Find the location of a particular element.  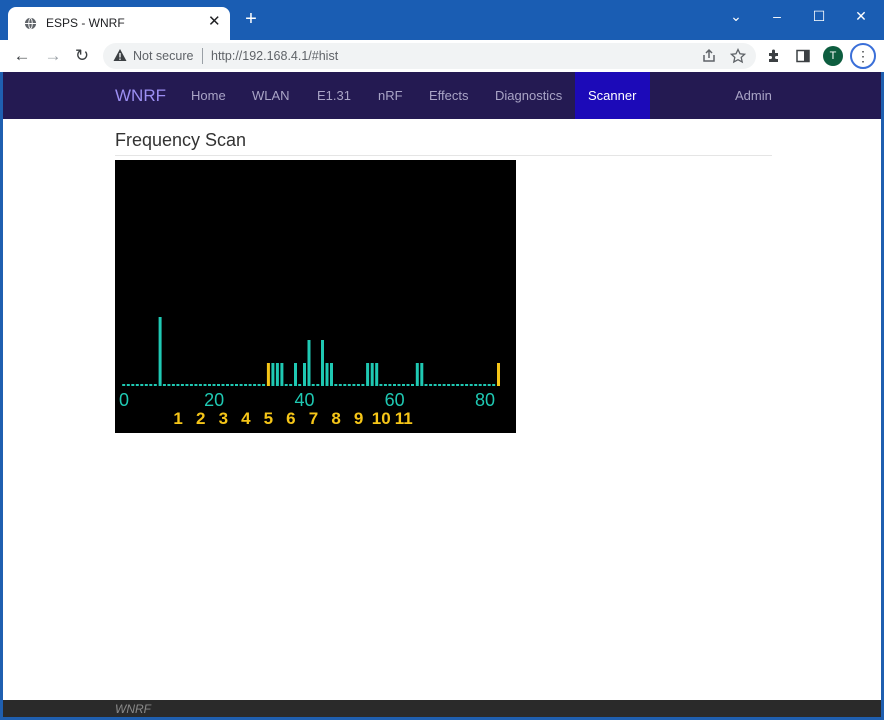

nav-scanner: Scanner is located at coordinates (612, 95).